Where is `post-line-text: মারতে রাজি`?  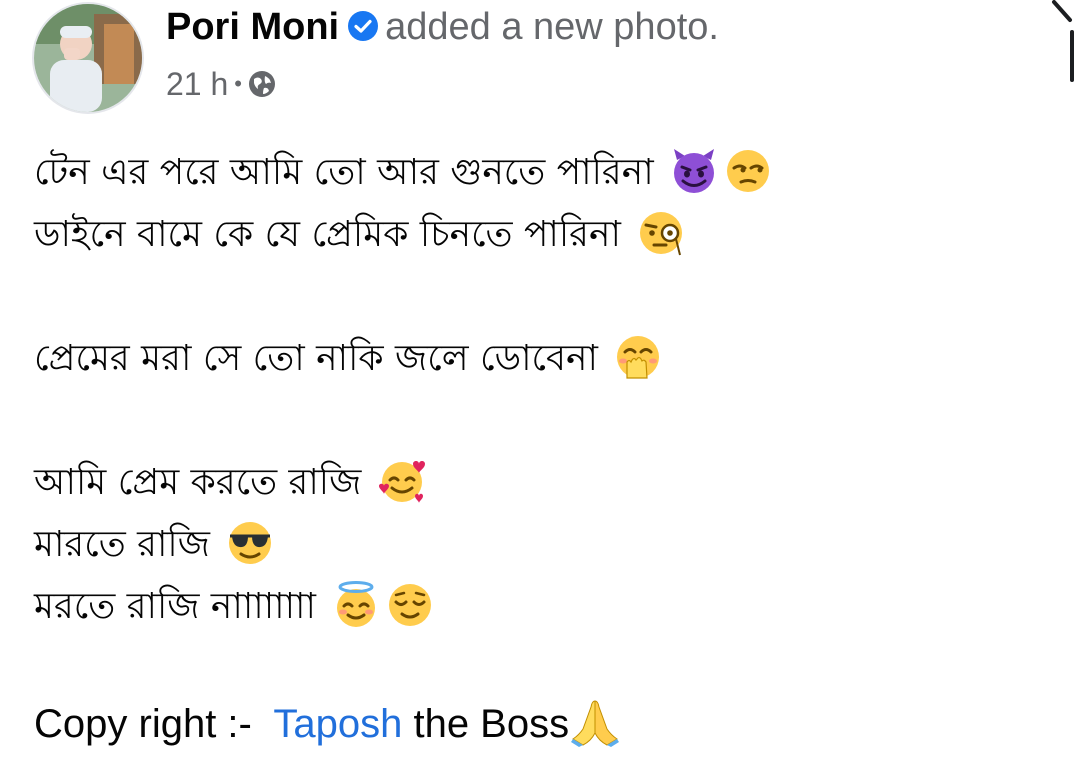 post-line-text: মারতে রাজি is located at coordinates (122, 544).